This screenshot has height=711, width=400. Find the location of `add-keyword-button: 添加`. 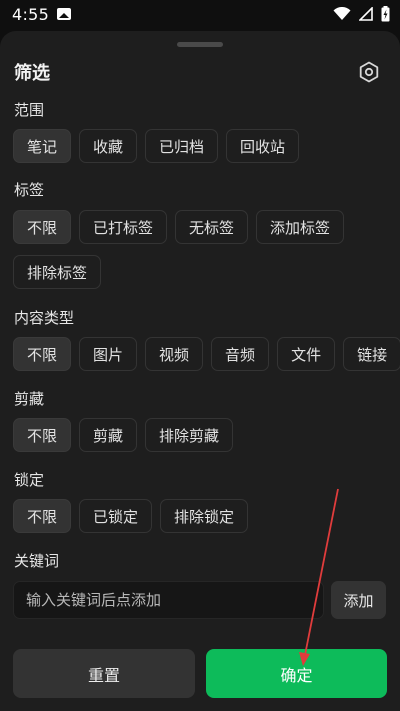

add-keyword-button: 添加 is located at coordinates (358, 600).